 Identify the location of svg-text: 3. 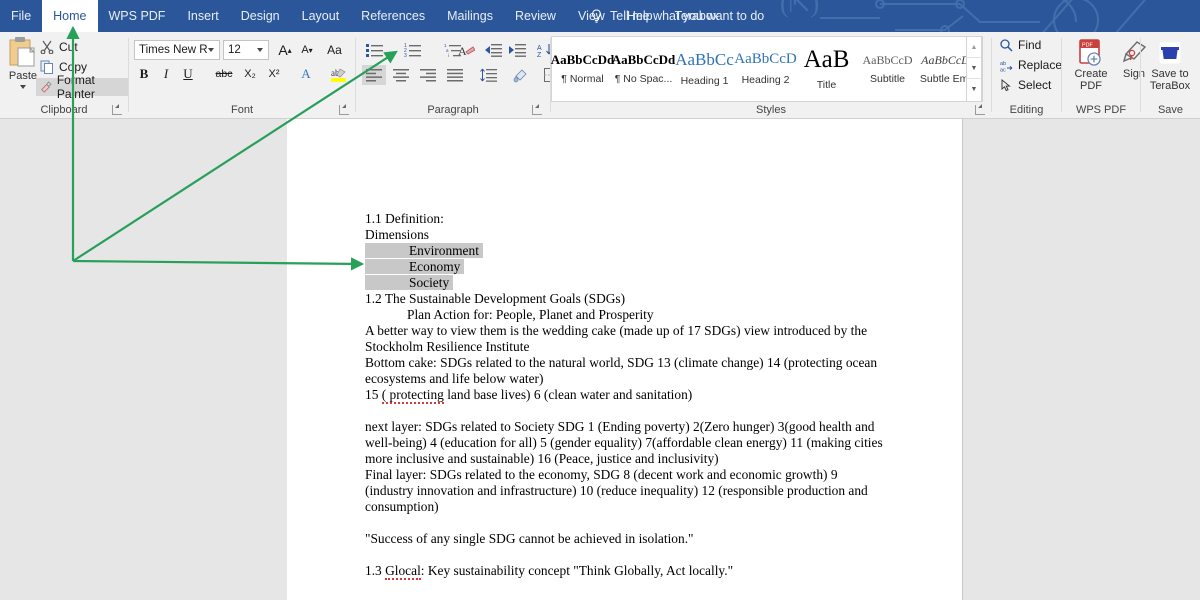
(405, 55).